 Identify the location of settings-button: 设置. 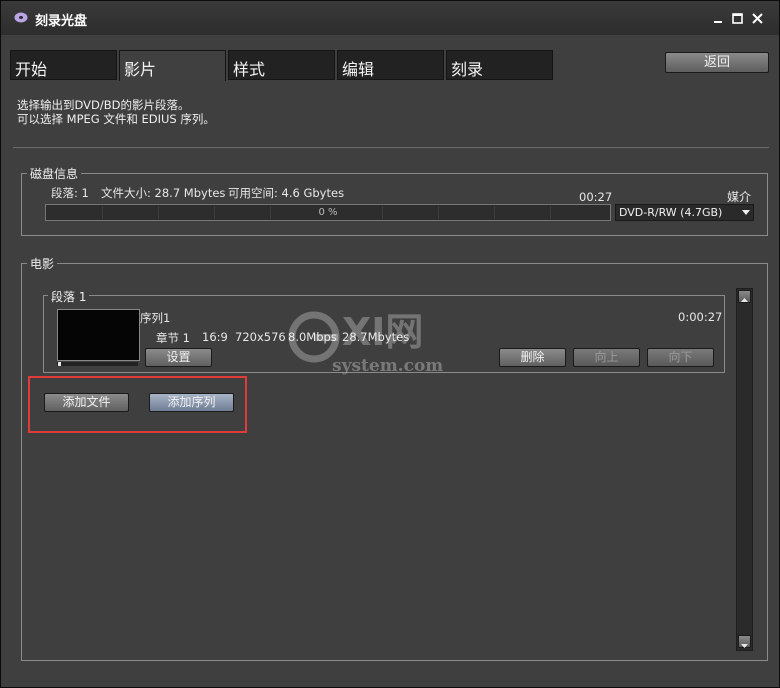
(178, 357).